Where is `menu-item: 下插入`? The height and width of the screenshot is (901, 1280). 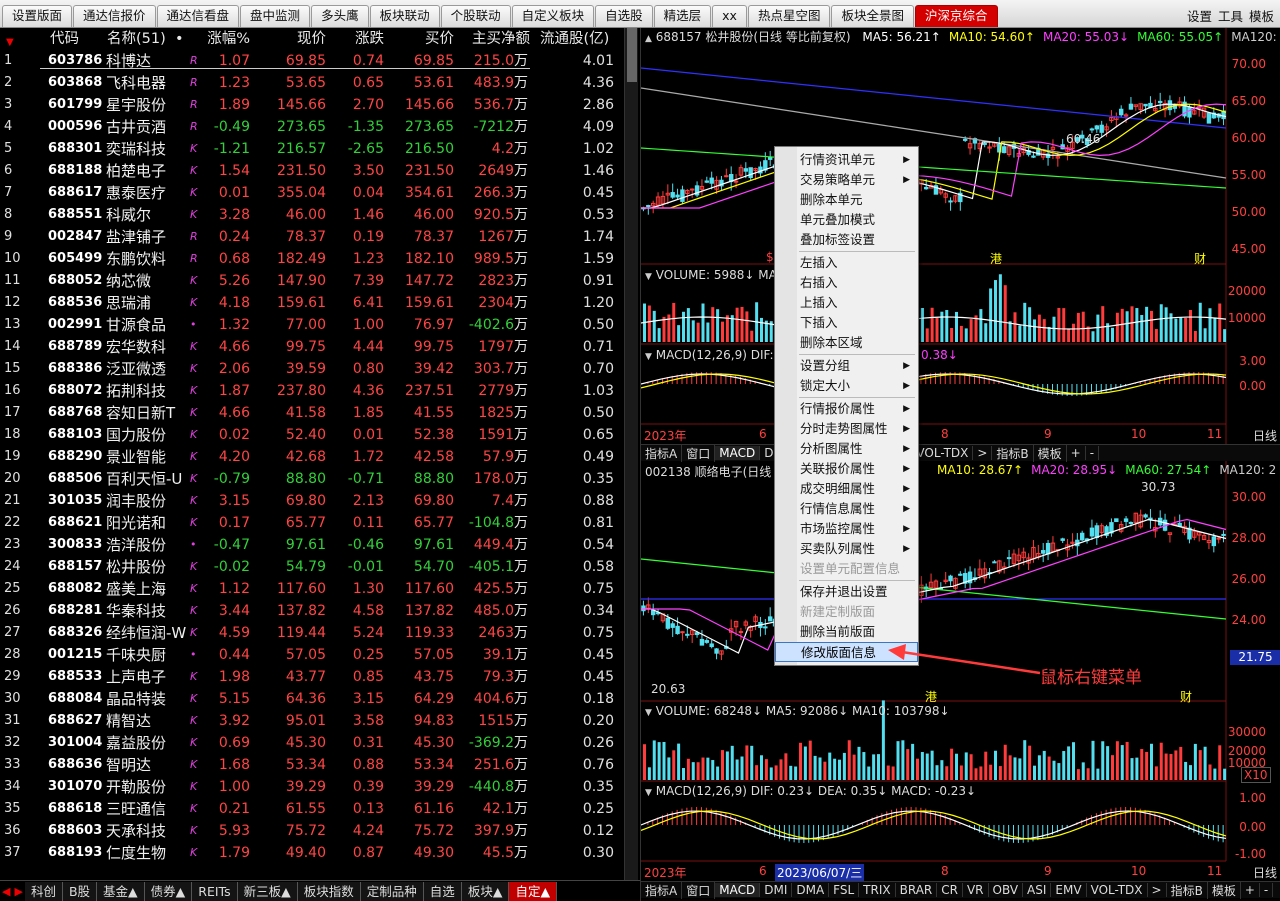 menu-item: 下插入 is located at coordinates (846, 323).